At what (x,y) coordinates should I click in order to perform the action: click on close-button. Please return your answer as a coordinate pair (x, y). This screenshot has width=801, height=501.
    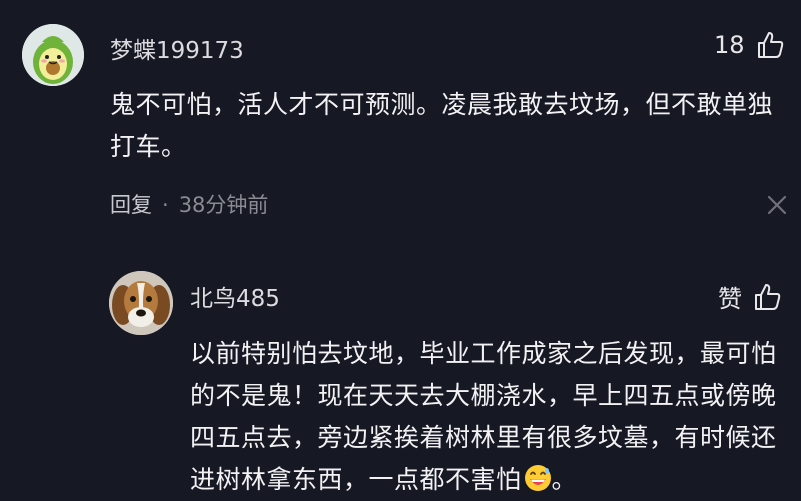
    Looking at the image, I should click on (777, 207).